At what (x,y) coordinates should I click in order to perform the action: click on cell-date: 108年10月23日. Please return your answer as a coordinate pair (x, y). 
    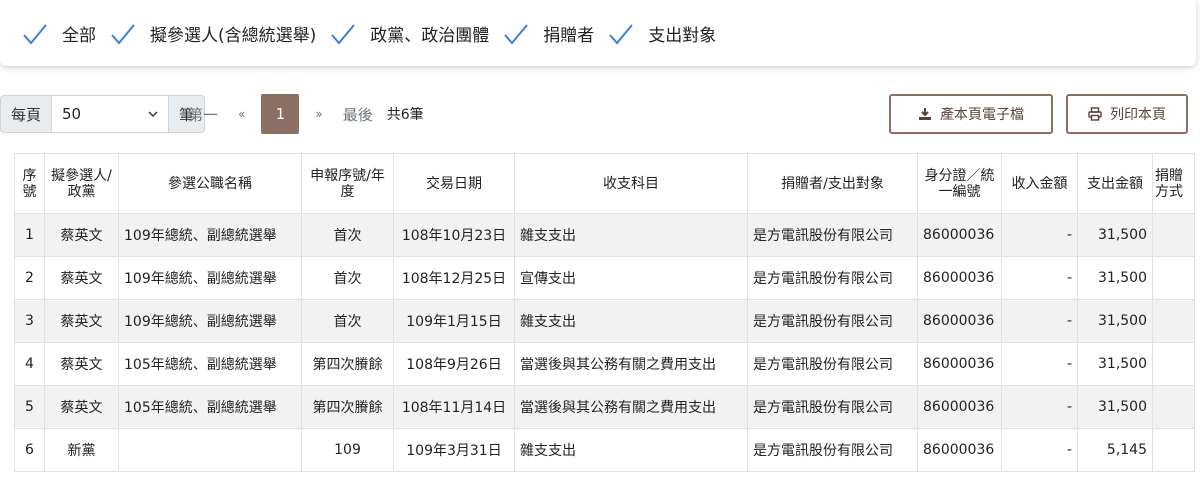
    Looking at the image, I should click on (454, 235).